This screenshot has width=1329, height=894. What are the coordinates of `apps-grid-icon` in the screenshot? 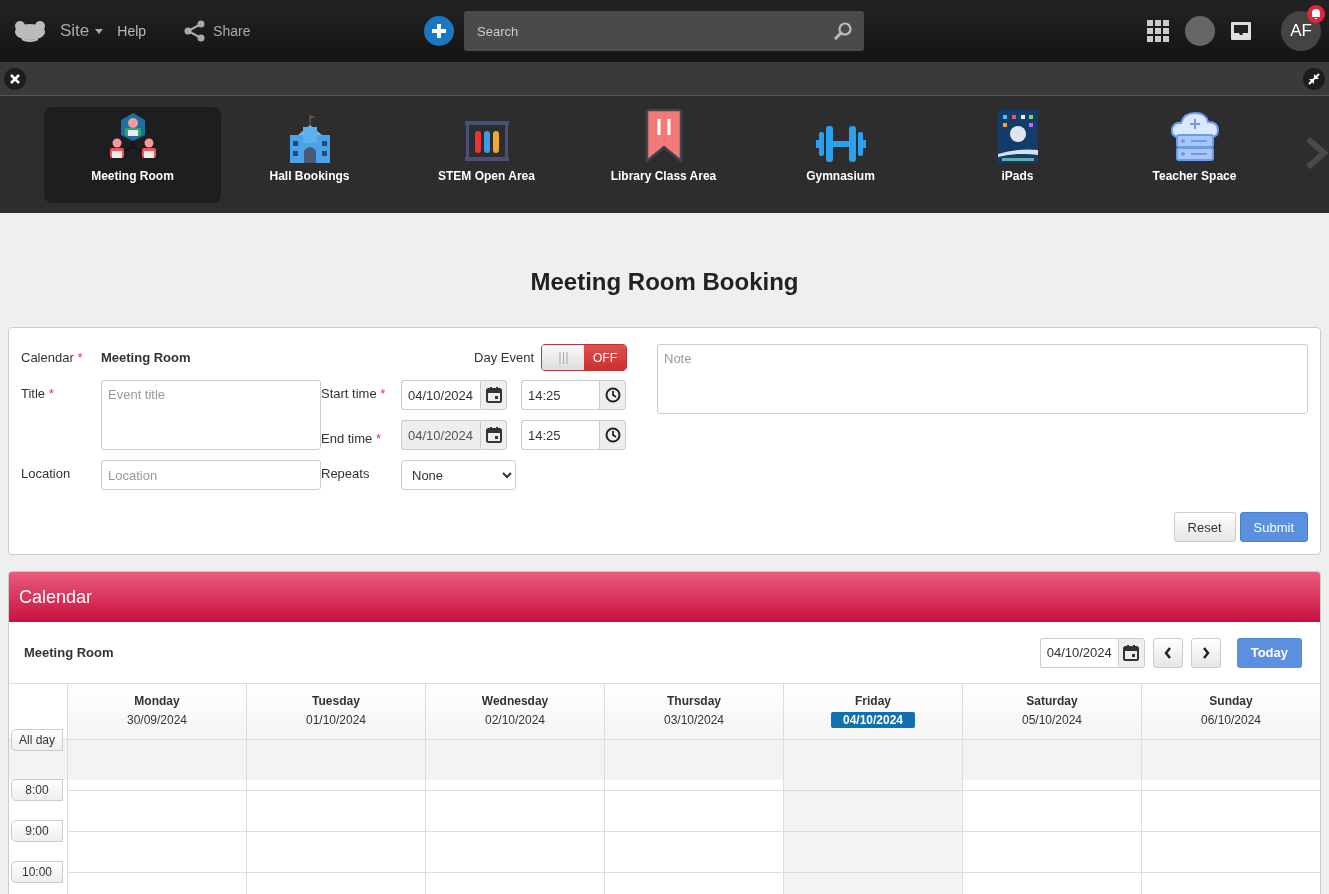 It's located at (1158, 31).